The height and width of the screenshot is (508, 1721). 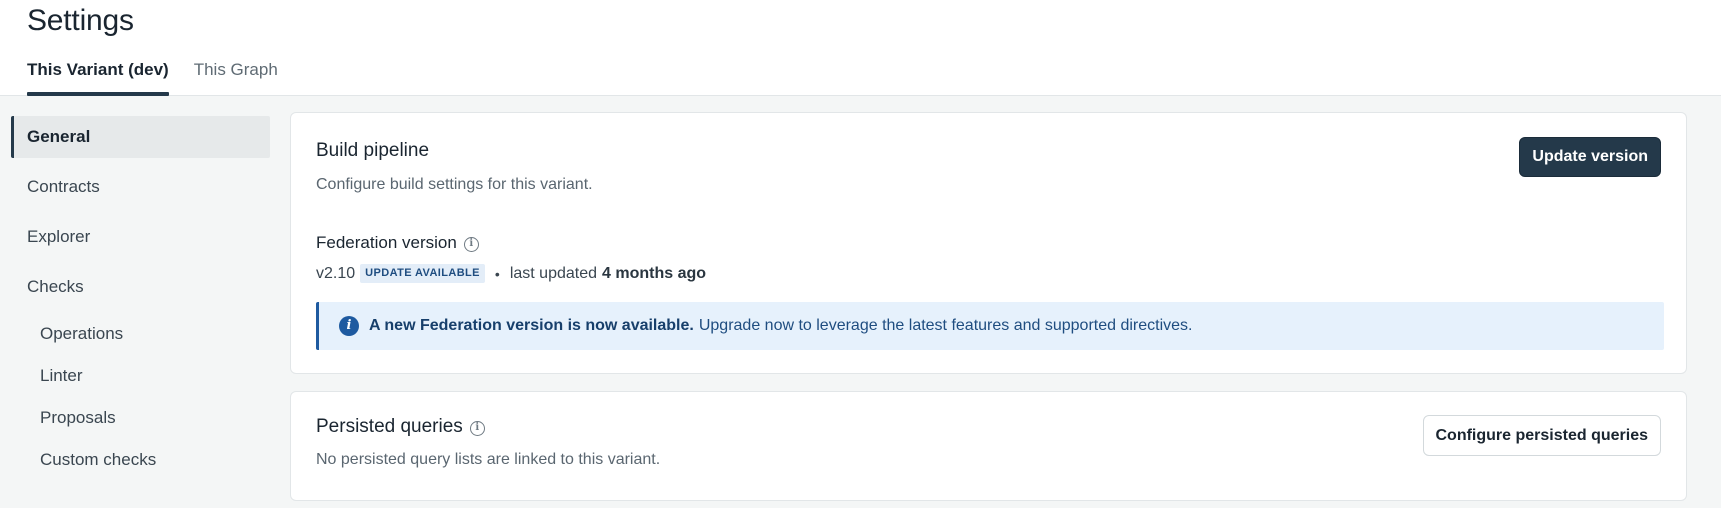 What do you see at coordinates (140, 460) in the screenshot?
I see `sidebar-item-custom-checks: Custom checks` at bounding box center [140, 460].